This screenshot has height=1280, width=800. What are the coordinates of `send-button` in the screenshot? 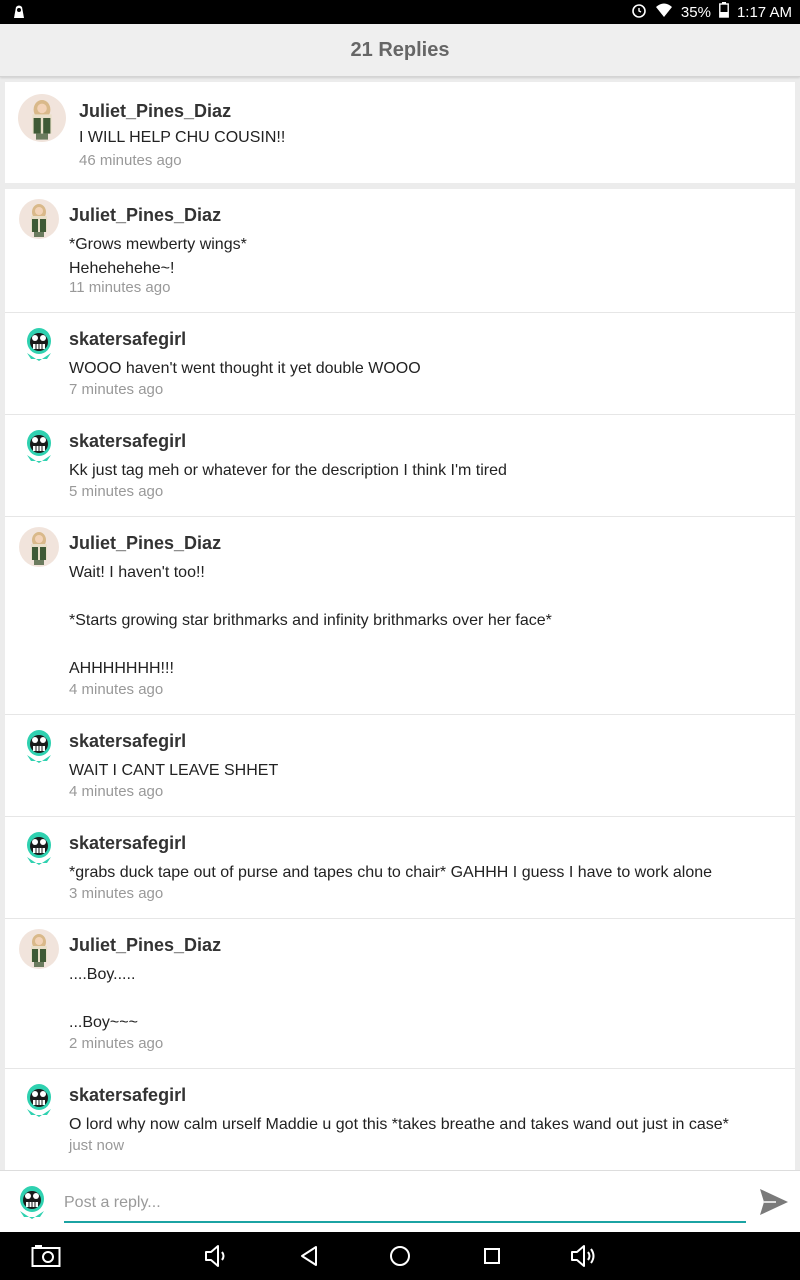 It's located at (774, 1202).